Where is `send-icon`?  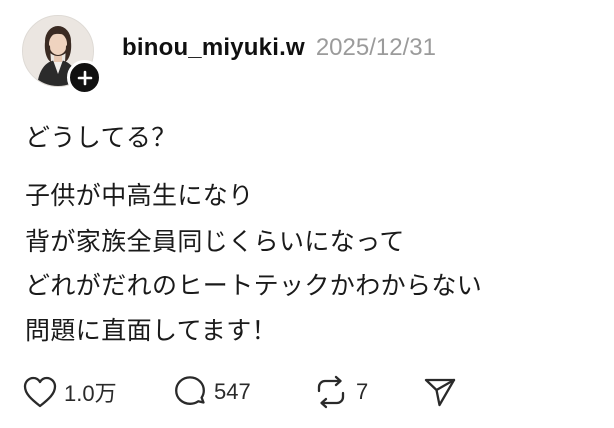 send-icon is located at coordinates (440, 392).